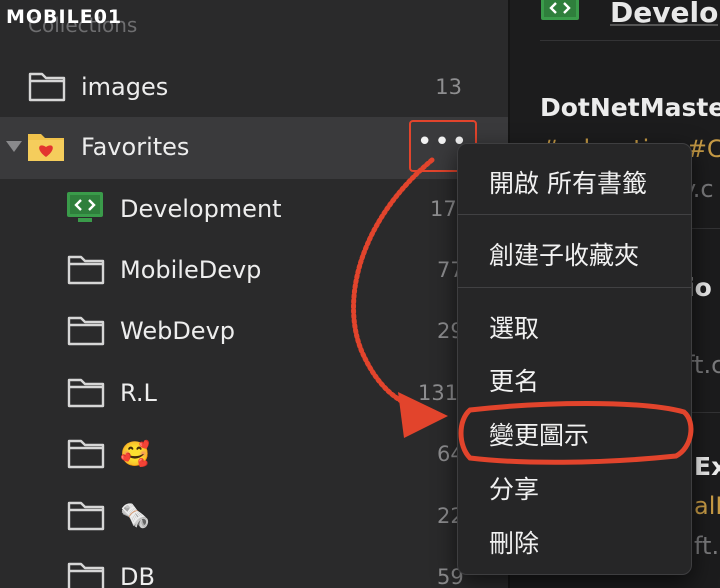 The width and height of the screenshot is (720, 588). Describe the element at coordinates (64, 17) in the screenshot. I see `watermark-logo: MOBILE01` at that location.